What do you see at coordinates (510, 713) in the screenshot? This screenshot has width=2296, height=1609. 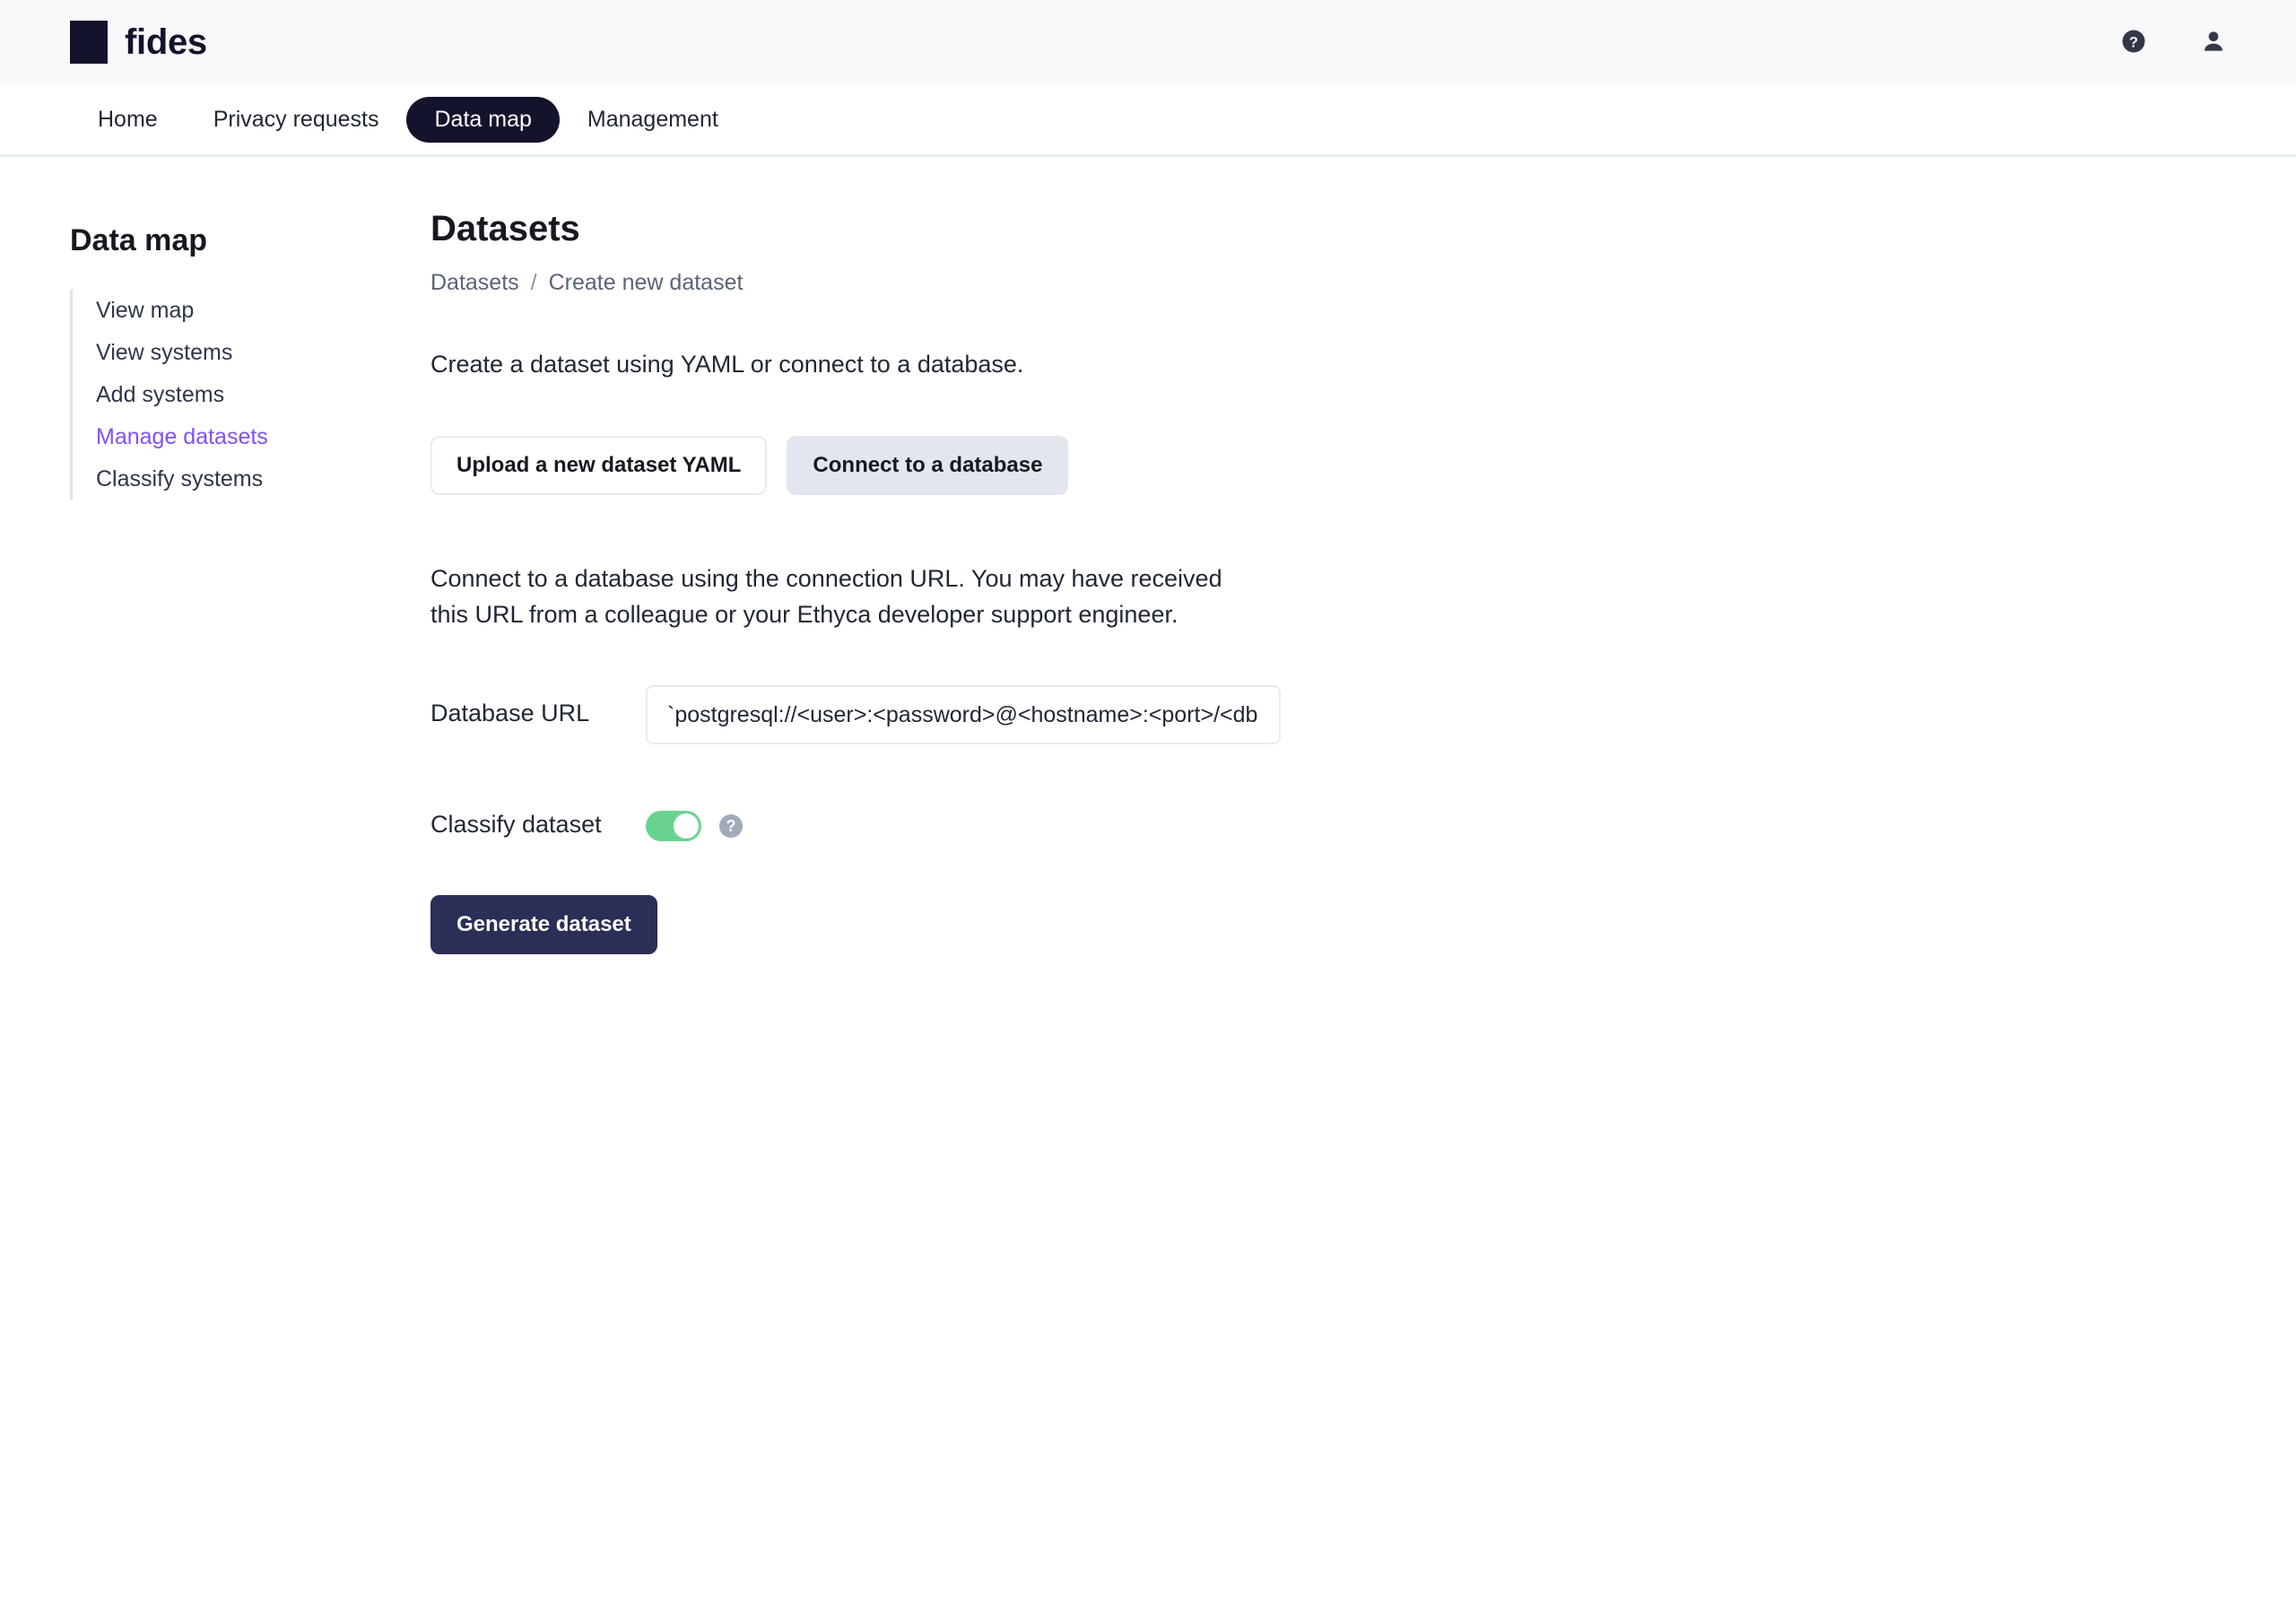 I see `database-url-label: Database URL` at bounding box center [510, 713].